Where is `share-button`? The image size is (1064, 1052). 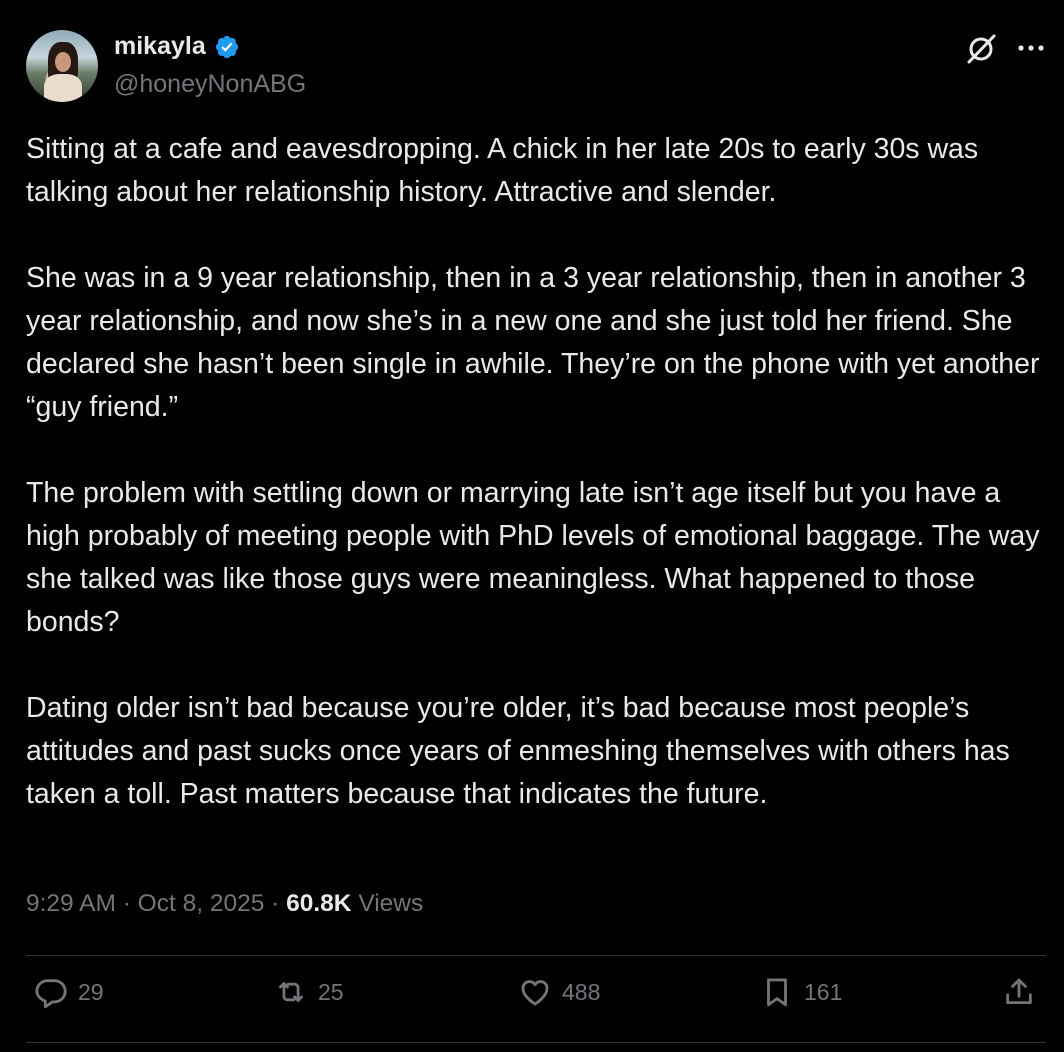 share-button is located at coordinates (1019, 992).